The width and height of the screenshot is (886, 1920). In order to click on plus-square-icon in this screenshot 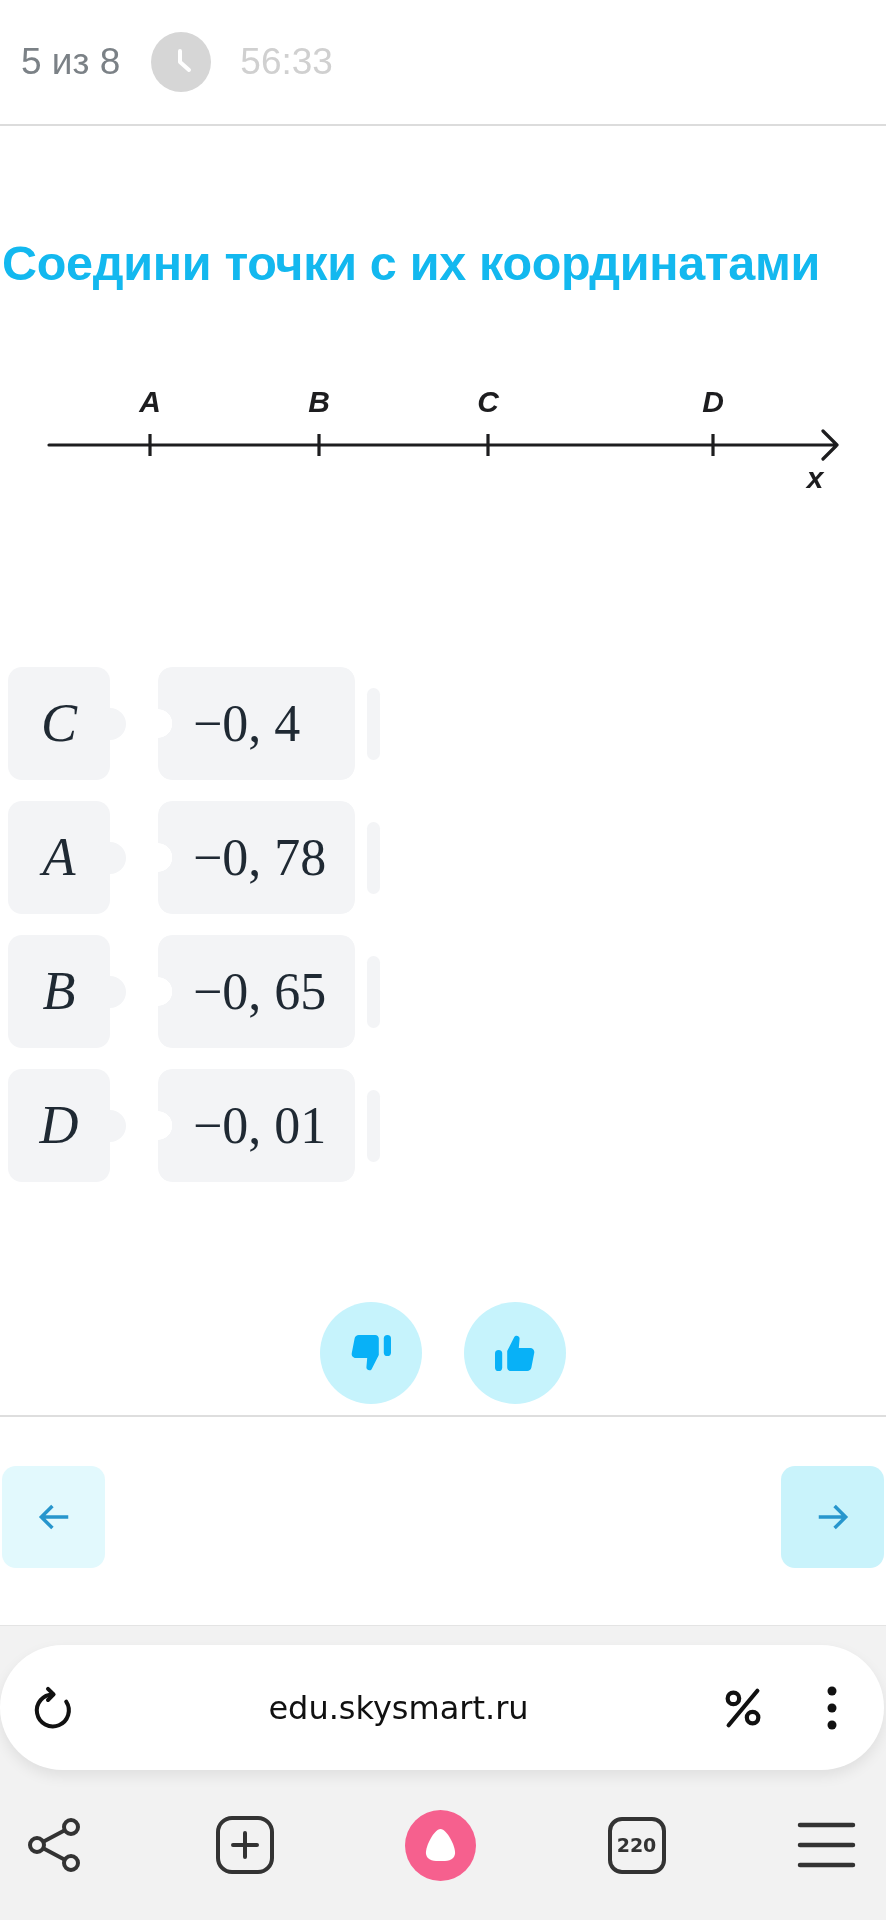, I will do `click(244, 1845)`.